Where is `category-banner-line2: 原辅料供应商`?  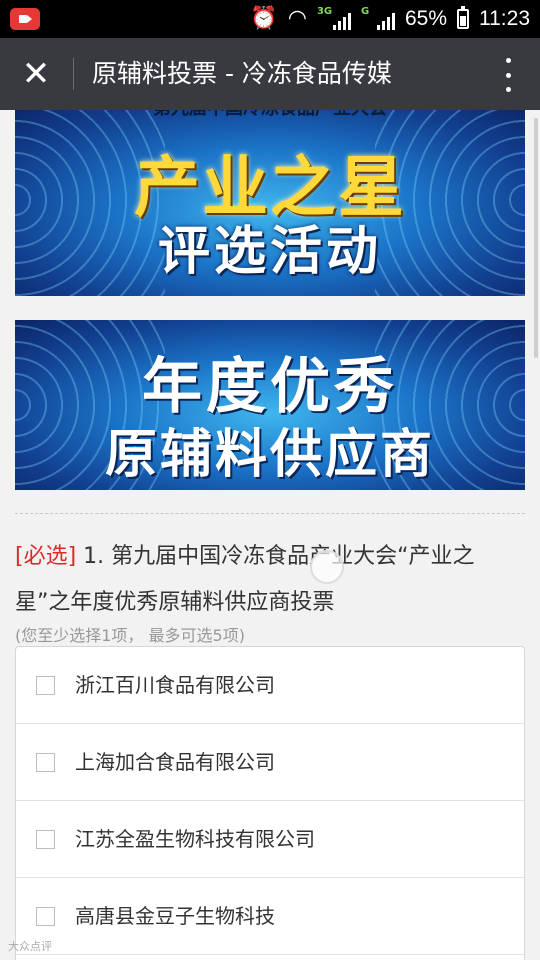 category-banner-line2: 原辅料供应商 is located at coordinates (269, 454).